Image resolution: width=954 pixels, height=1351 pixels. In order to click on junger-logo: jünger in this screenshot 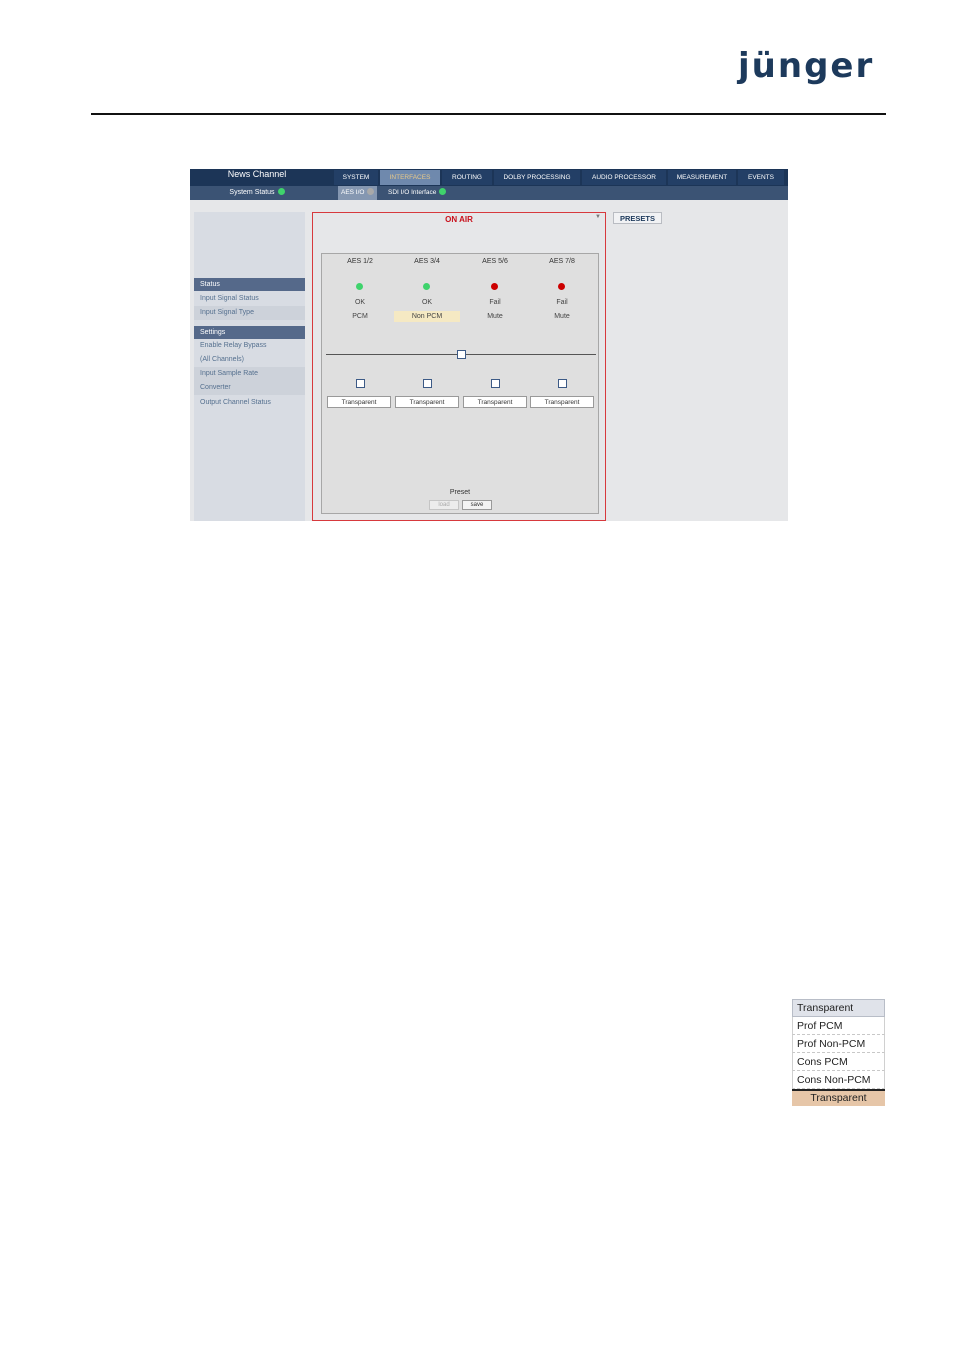, I will do `click(806, 66)`.